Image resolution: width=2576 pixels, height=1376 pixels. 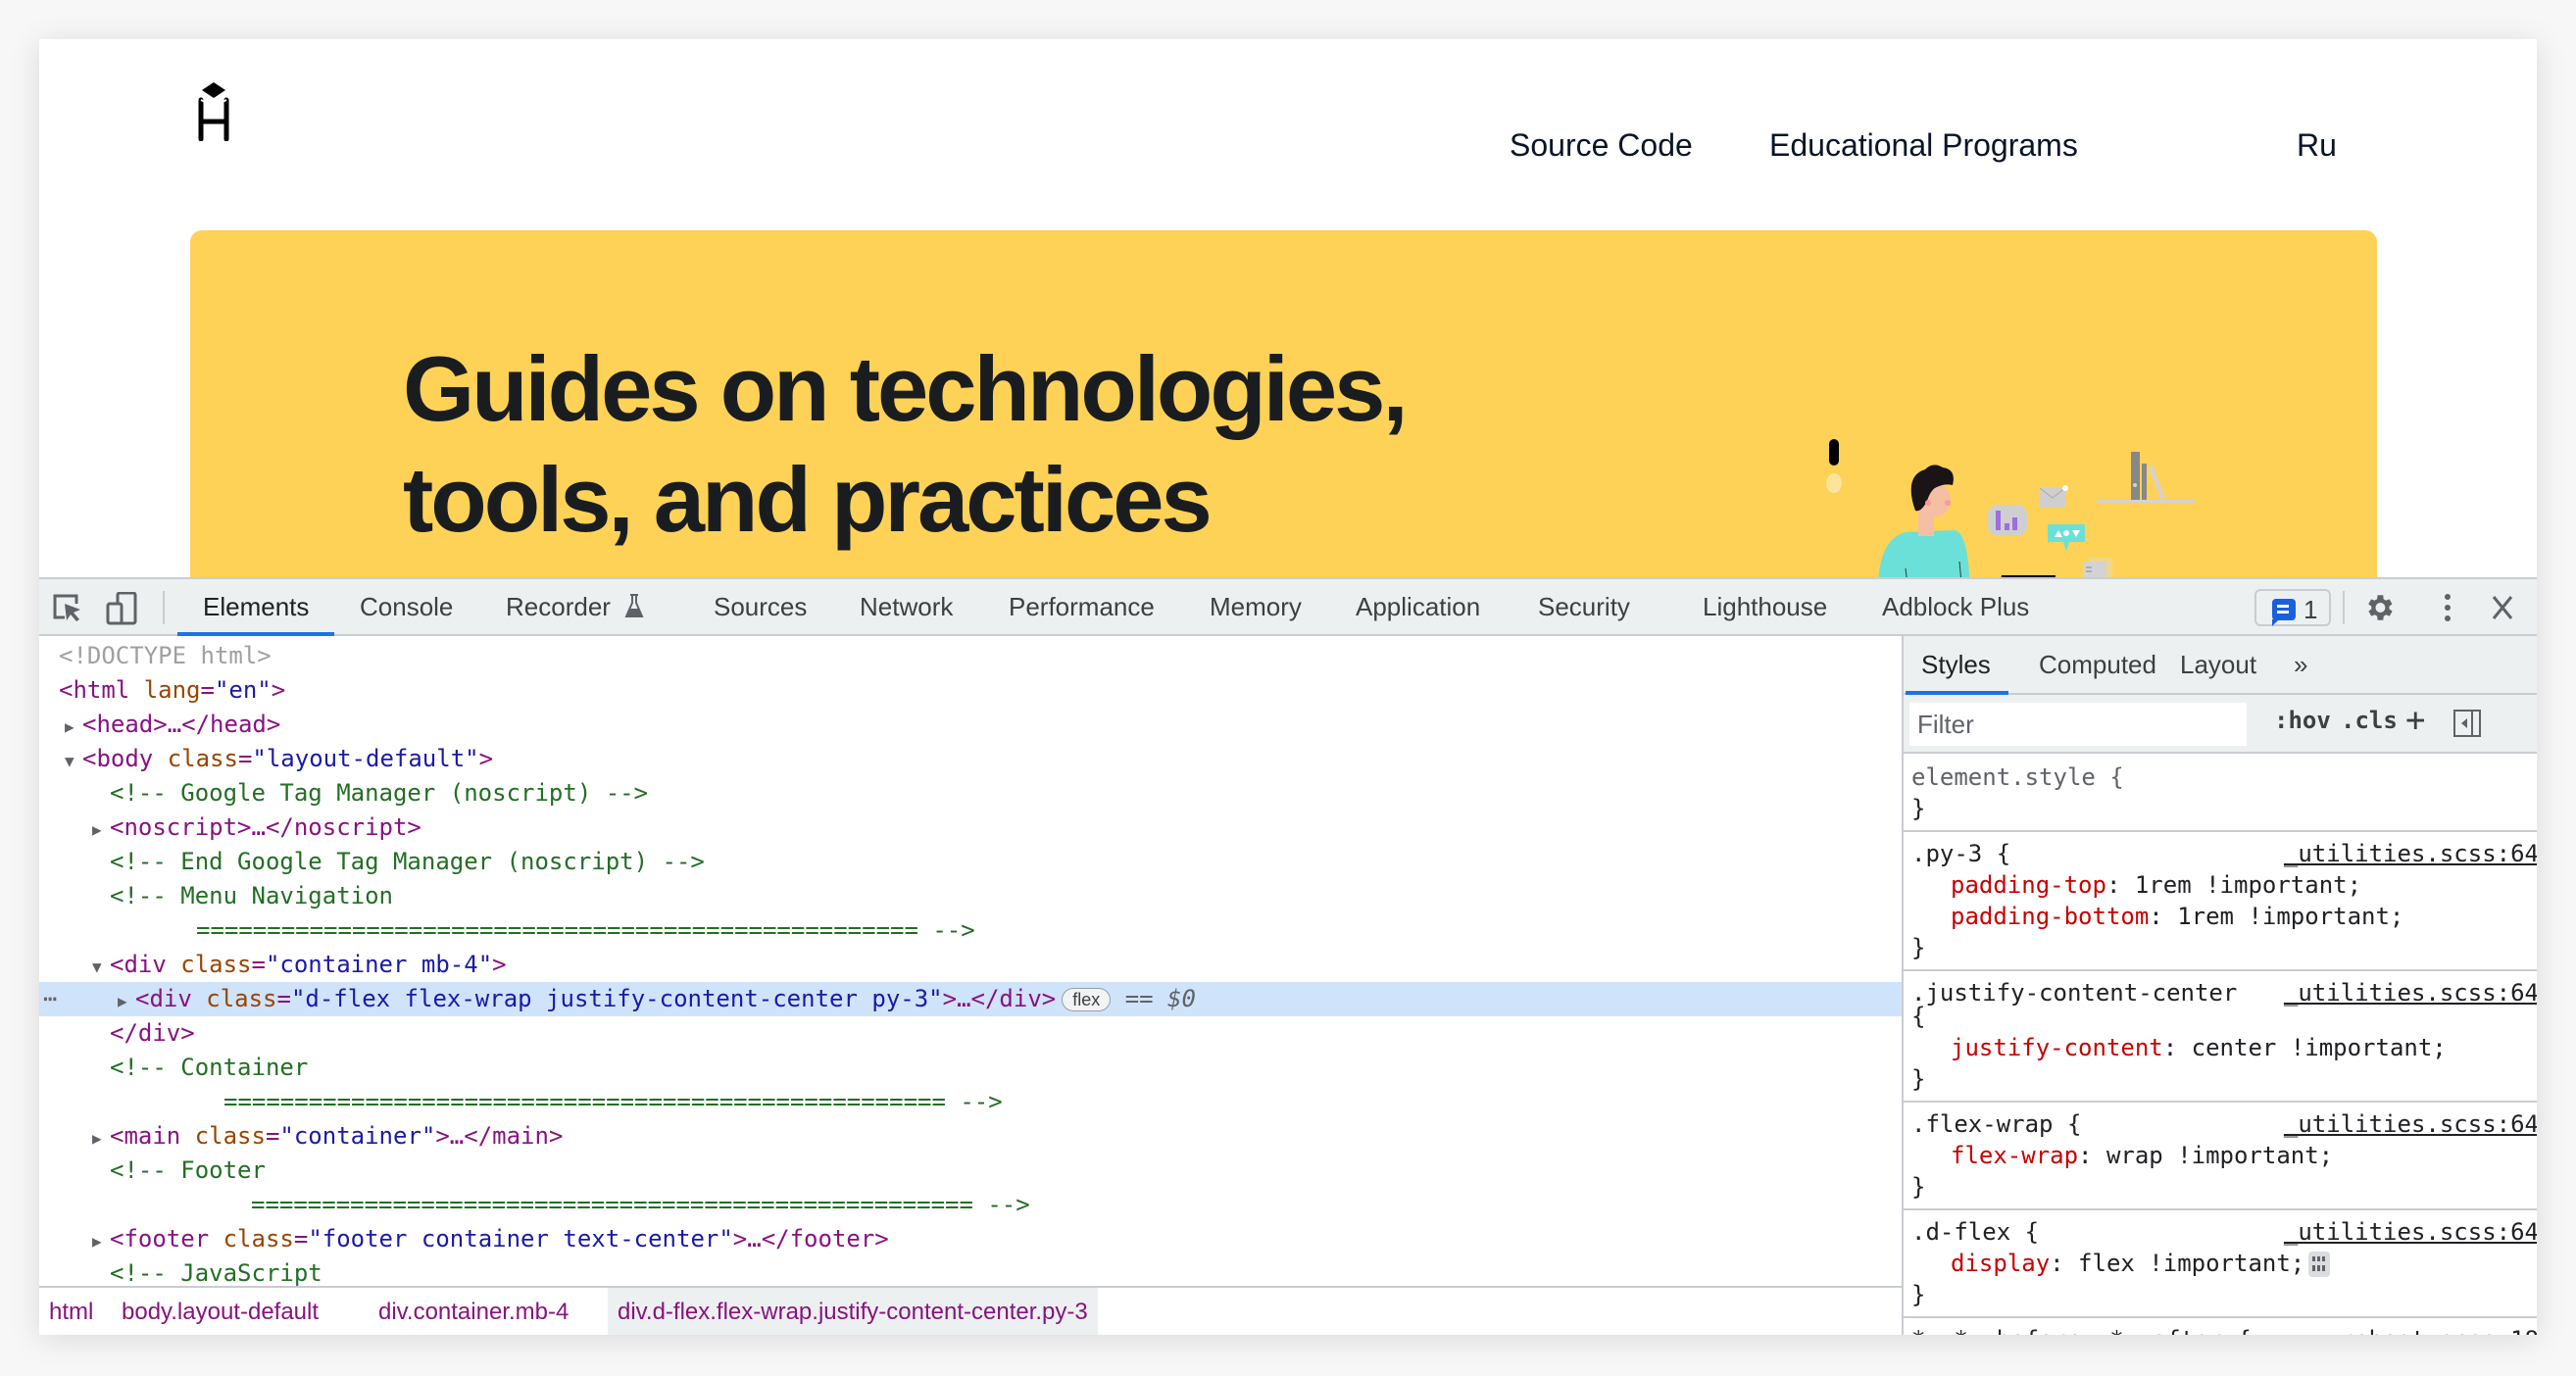 I want to click on style-rule-element-style: element.style { }, so click(x=2220, y=794).